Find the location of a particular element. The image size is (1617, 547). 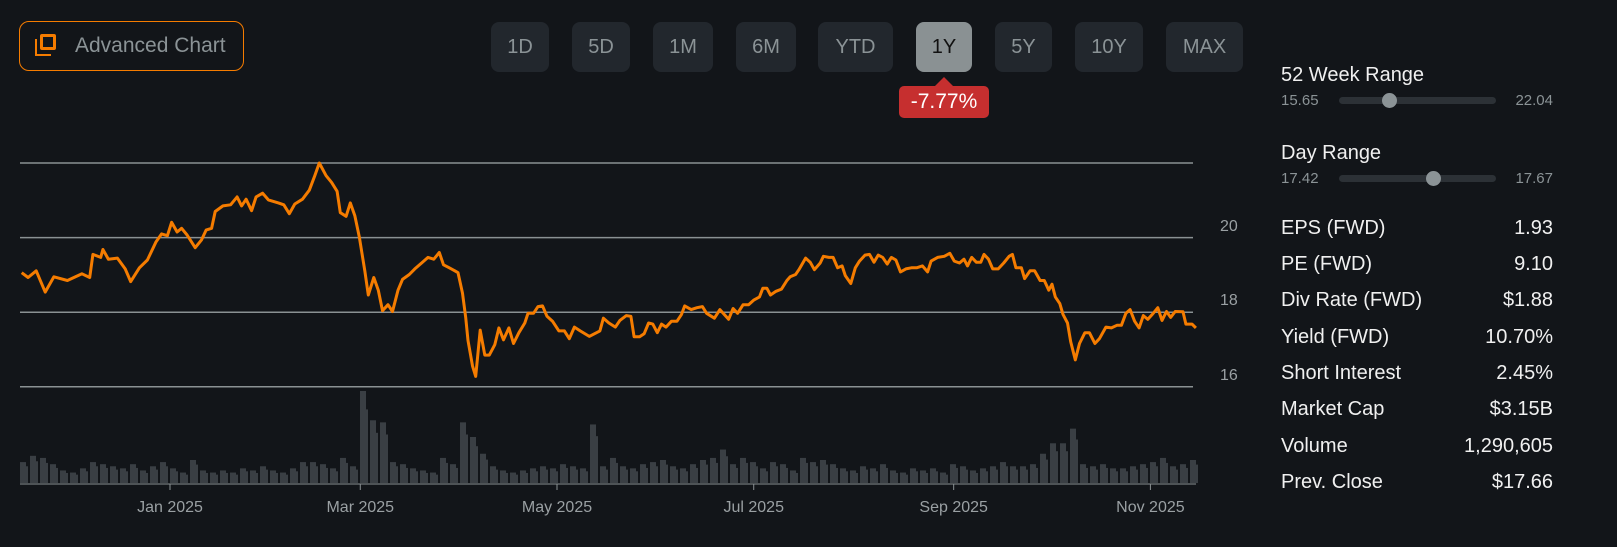

day-range-low: 17.42 is located at coordinates (1300, 178).